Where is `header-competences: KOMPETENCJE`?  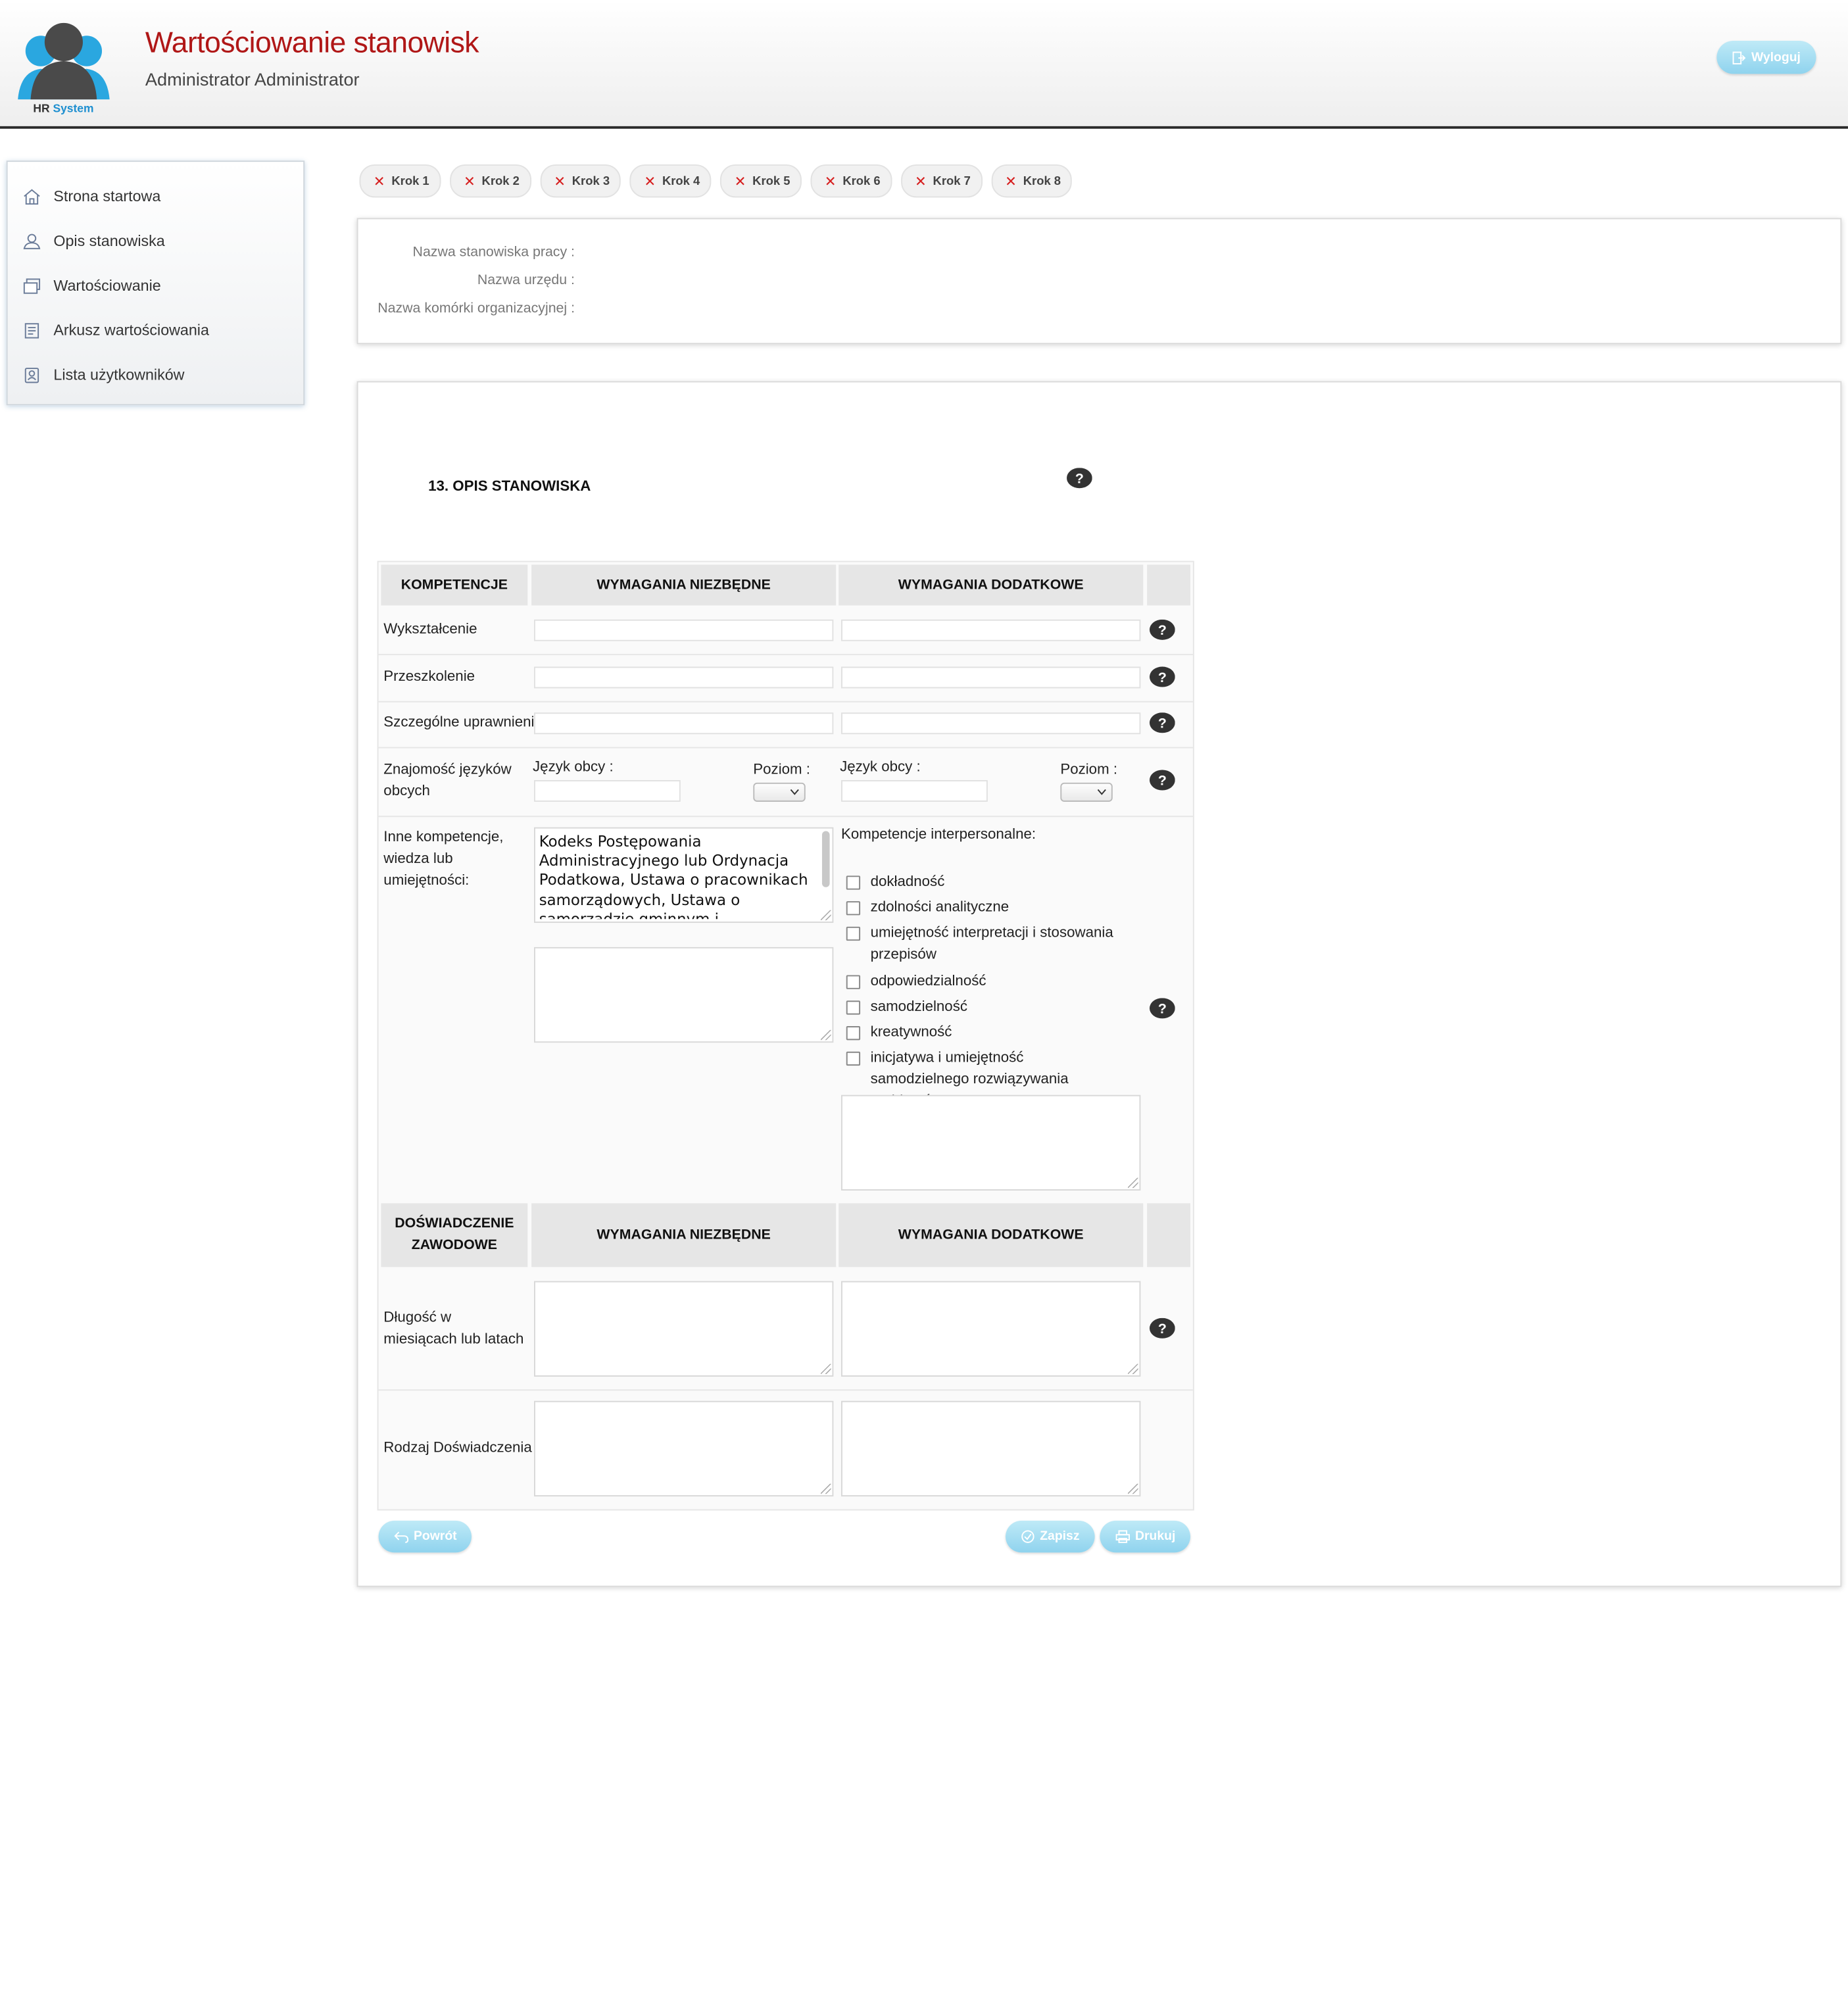 header-competences: KOMPETENCJE is located at coordinates (454, 585).